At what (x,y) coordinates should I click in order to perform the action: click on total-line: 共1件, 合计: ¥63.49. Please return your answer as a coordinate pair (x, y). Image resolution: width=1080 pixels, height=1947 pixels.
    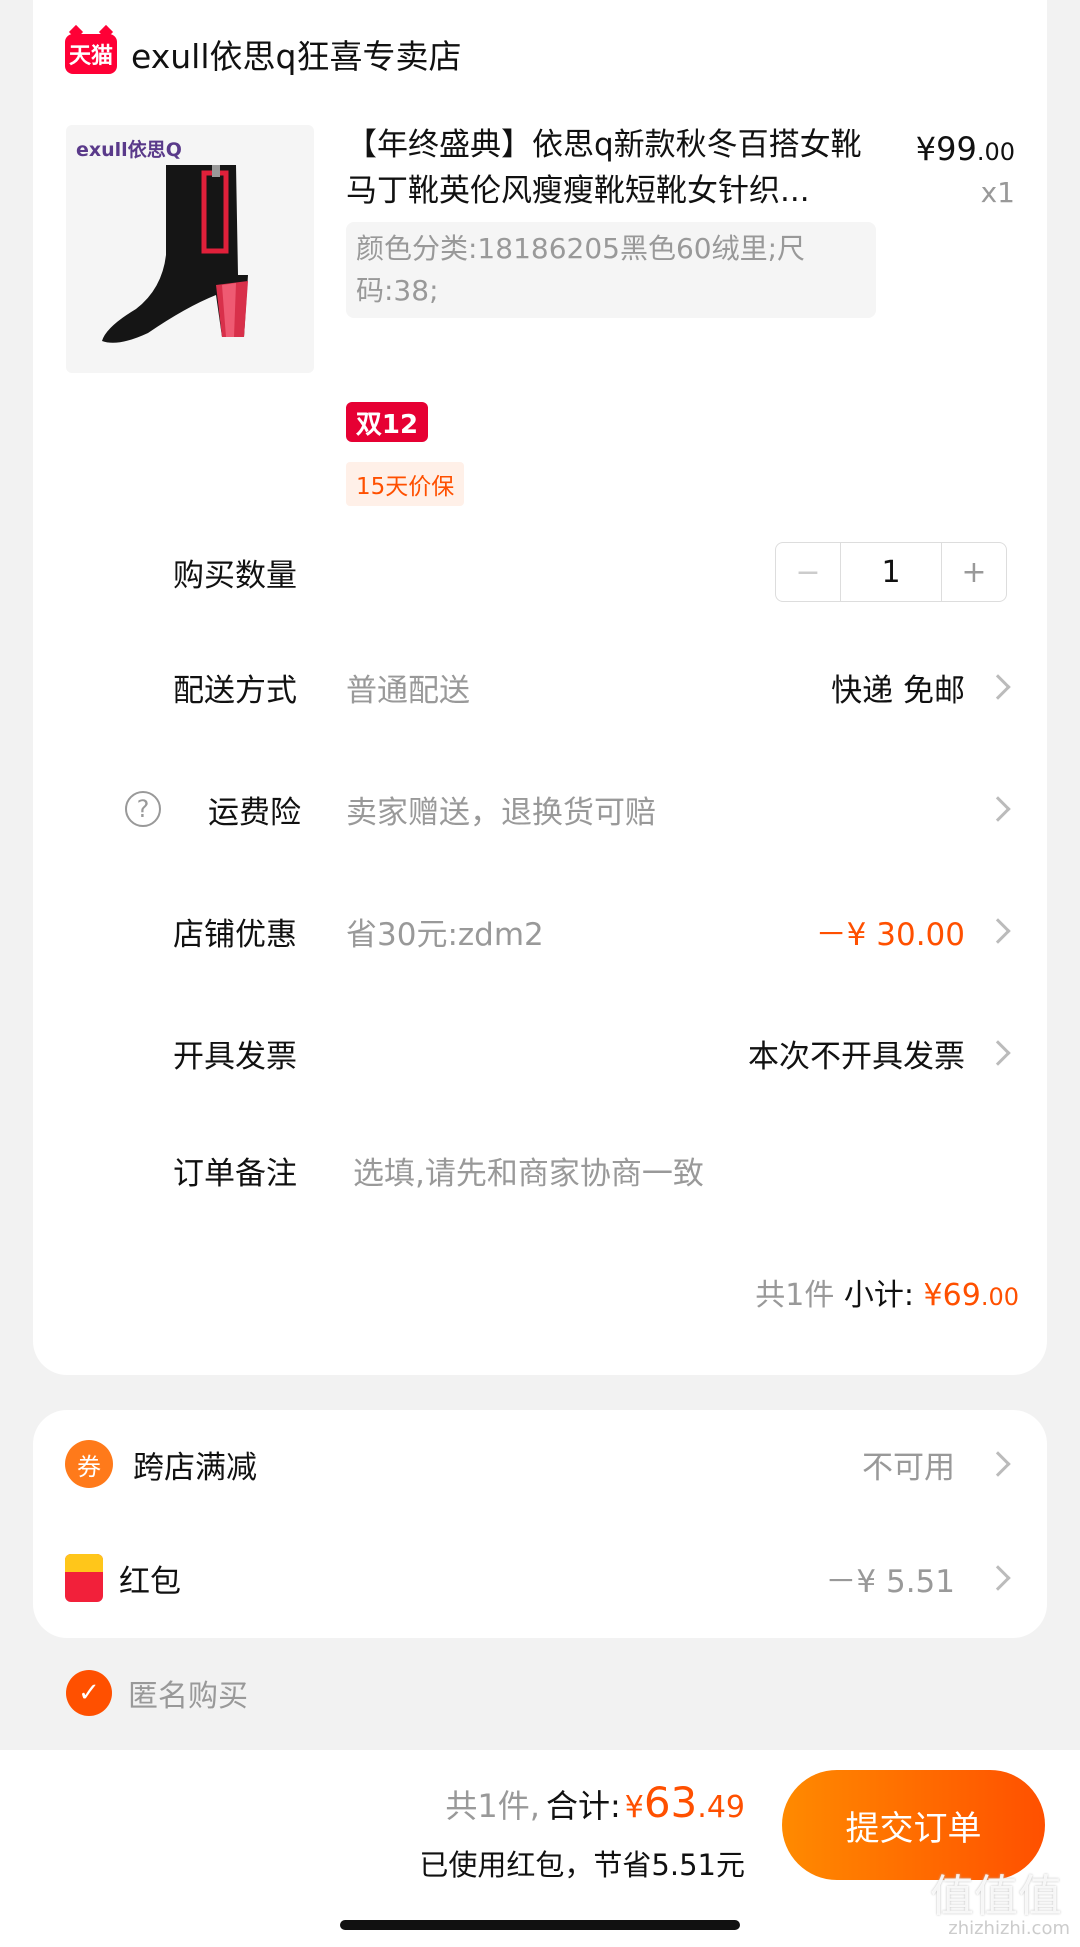
    Looking at the image, I should click on (595, 1802).